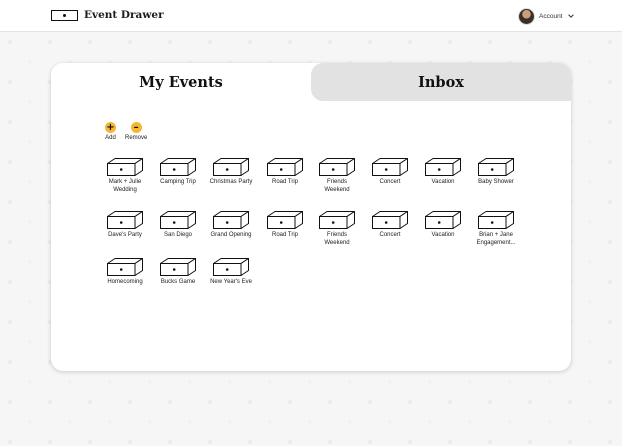 The height and width of the screenshot is (446, 622). I want to click on drawer-label: Camping Trip, so click(178, 182).